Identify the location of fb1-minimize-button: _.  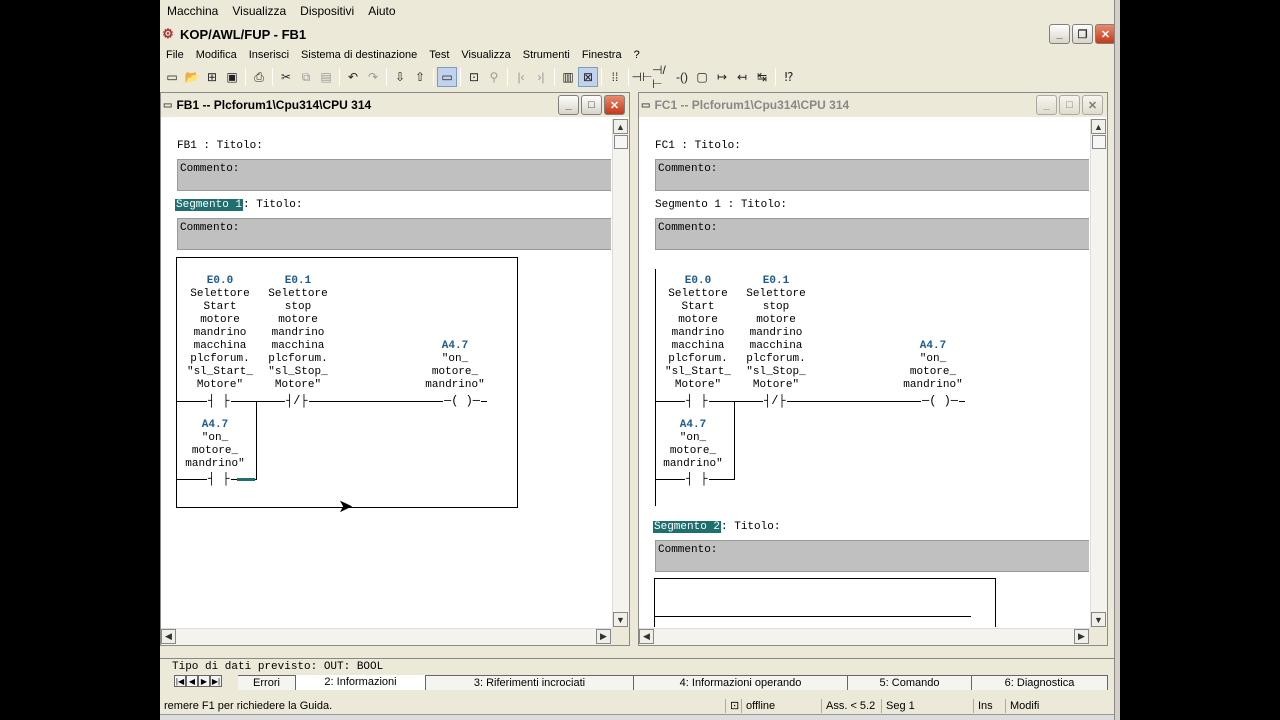
(568, 105).